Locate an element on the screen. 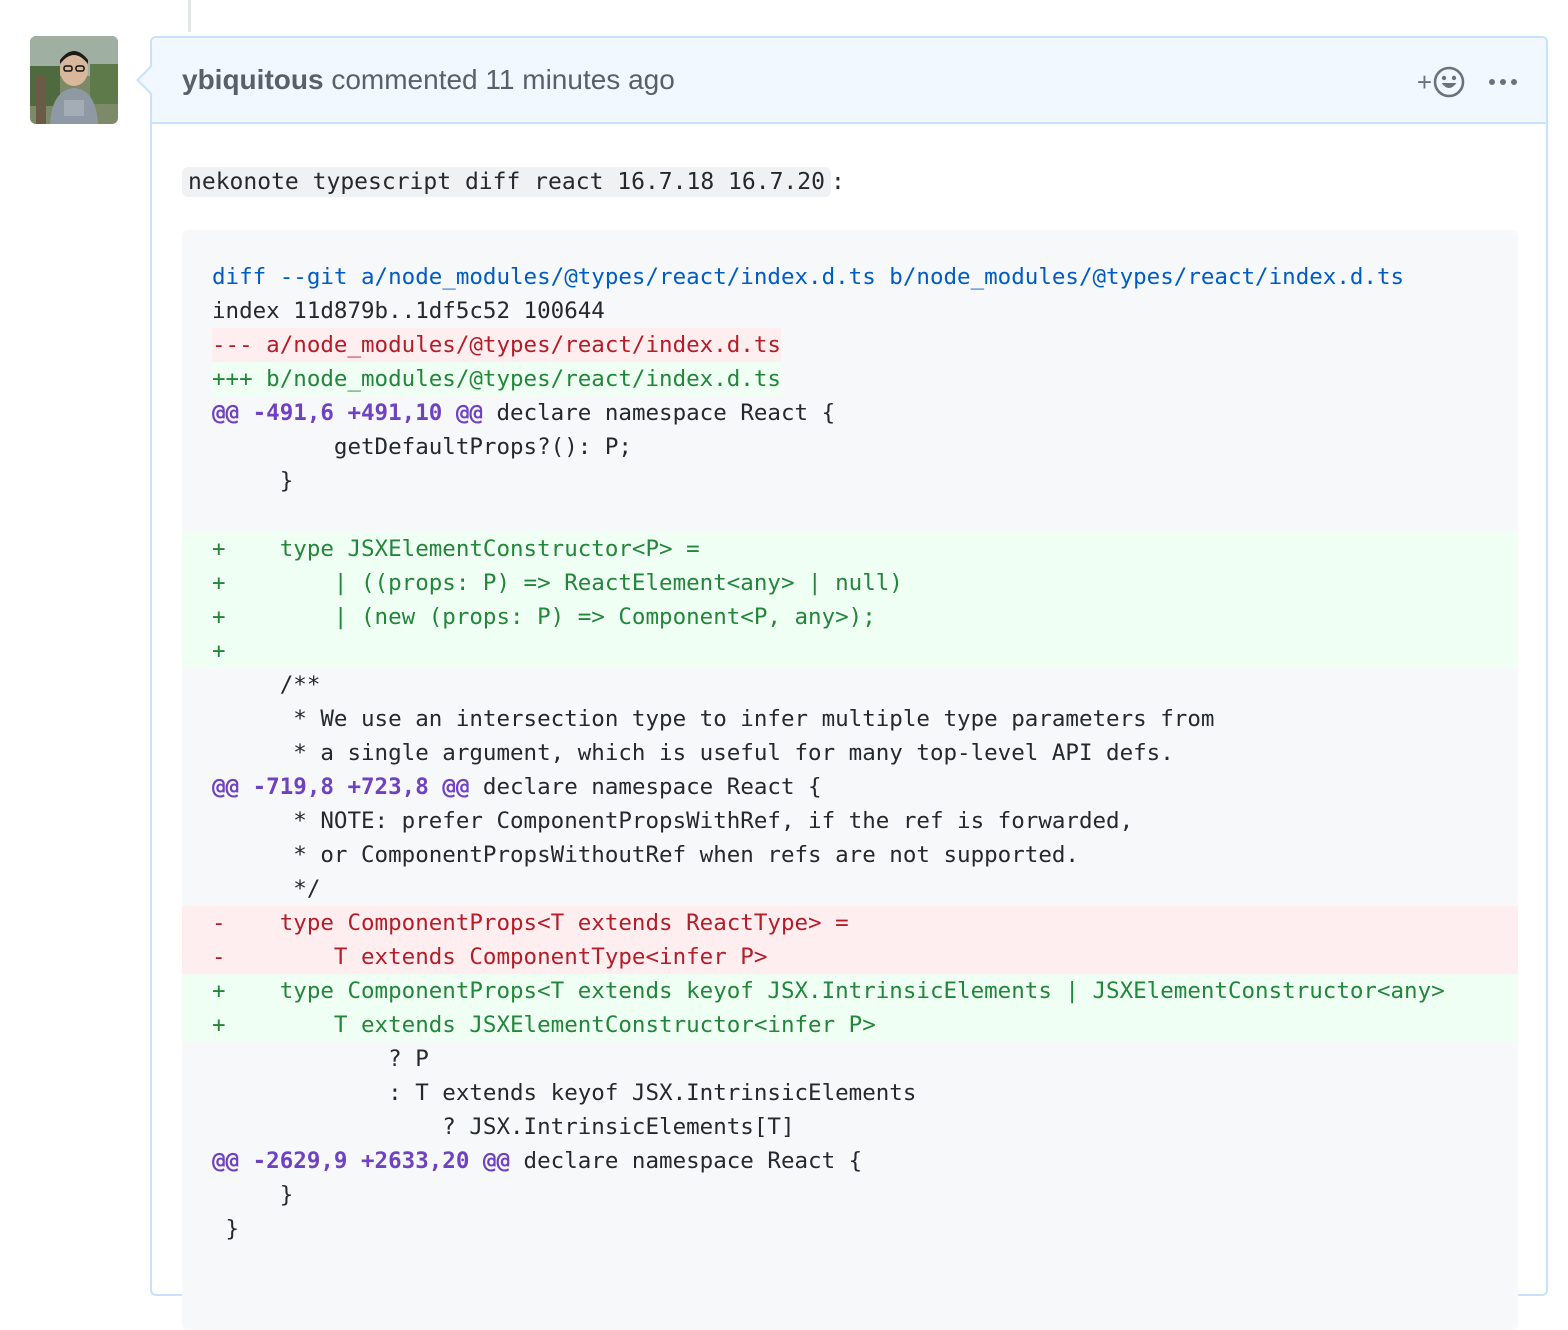 This screenshot has height=1330, width=1568. avatar-image is located at coordinates (74, 80).